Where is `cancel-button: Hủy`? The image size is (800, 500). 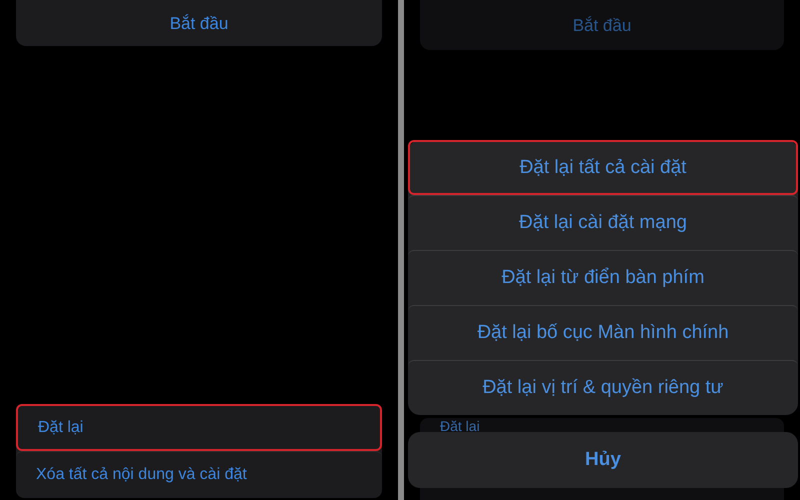 cancel-button: Hủy is located at coordinates (603, 460).